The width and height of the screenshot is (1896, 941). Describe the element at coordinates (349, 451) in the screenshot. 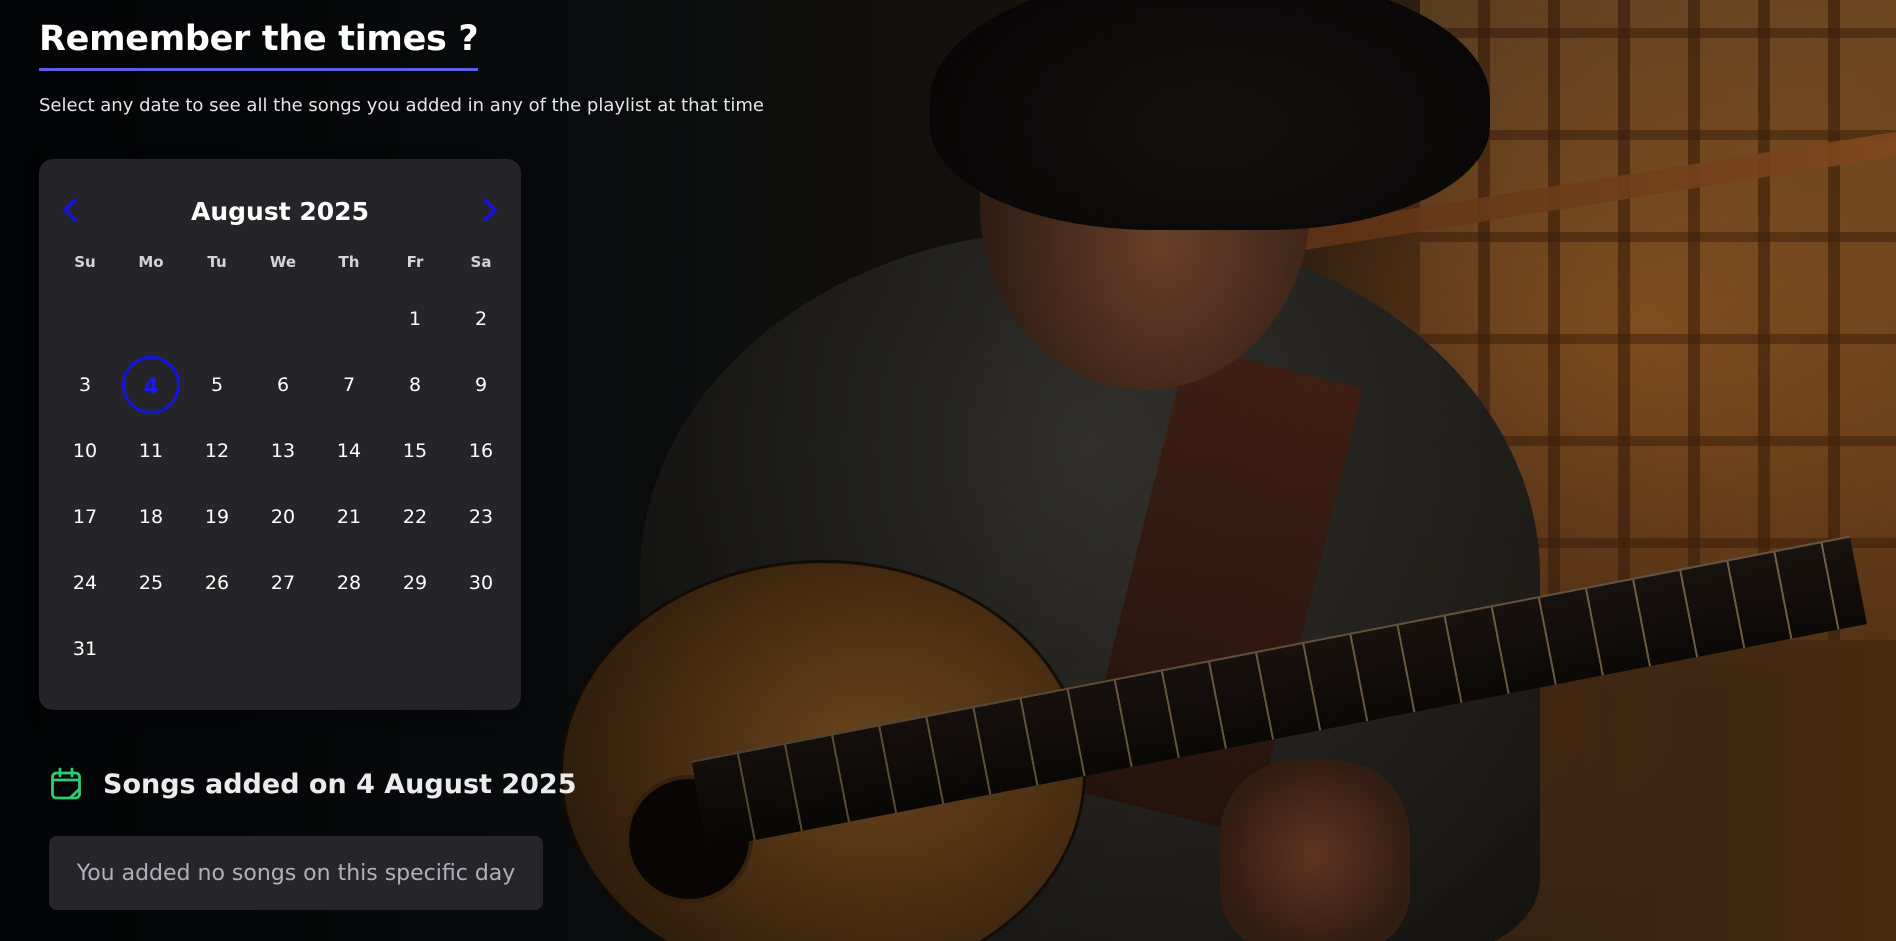

I see `calendar-day: 14` at that location.